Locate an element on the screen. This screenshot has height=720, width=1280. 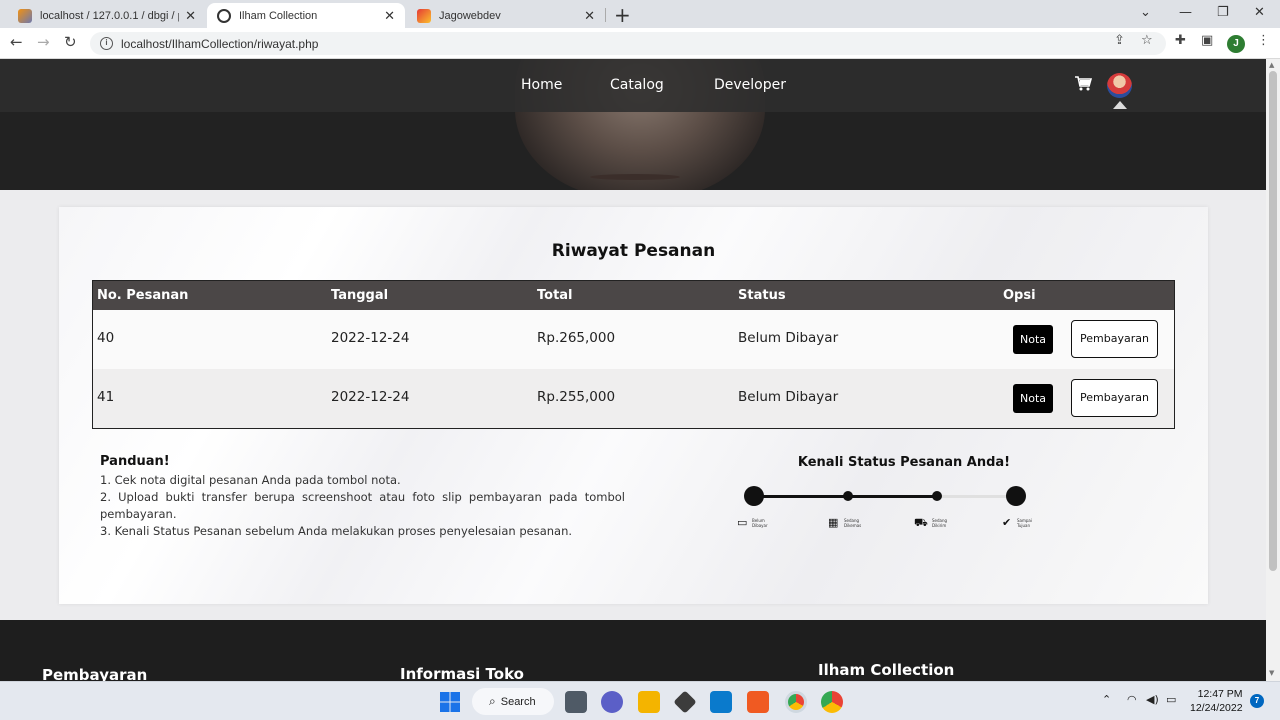
user-avatar is located at coordinates (1119, 85).